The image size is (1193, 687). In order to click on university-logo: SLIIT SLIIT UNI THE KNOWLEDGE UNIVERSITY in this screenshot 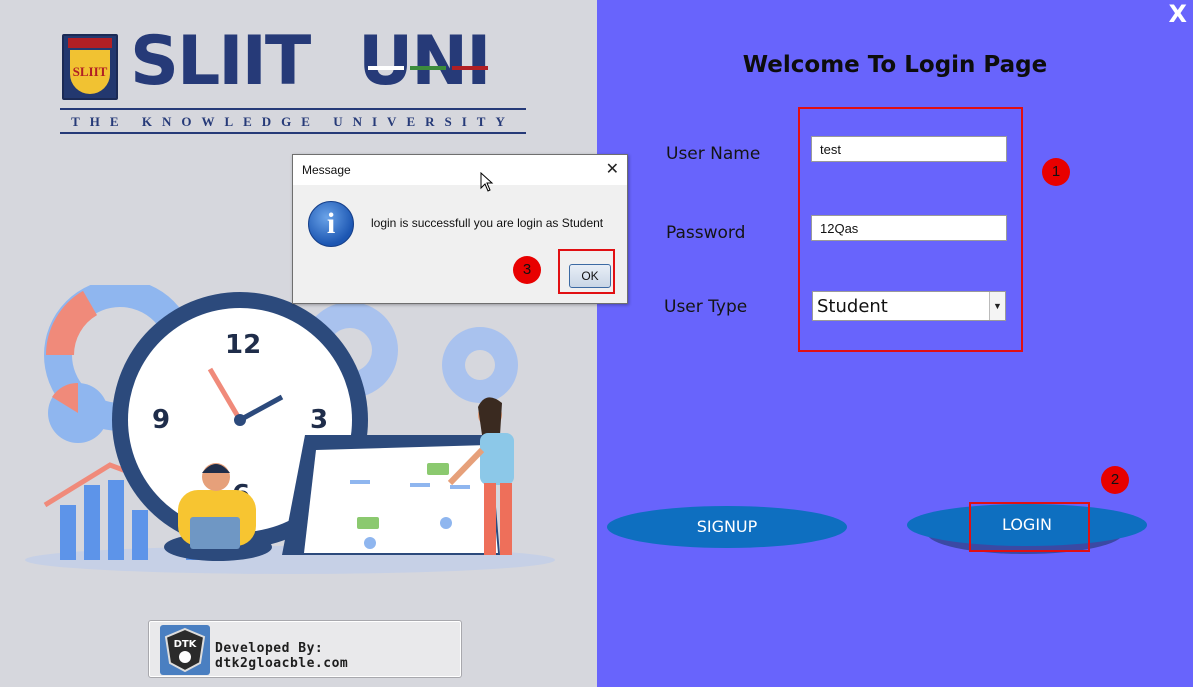, I will do `click(293, 80)`.